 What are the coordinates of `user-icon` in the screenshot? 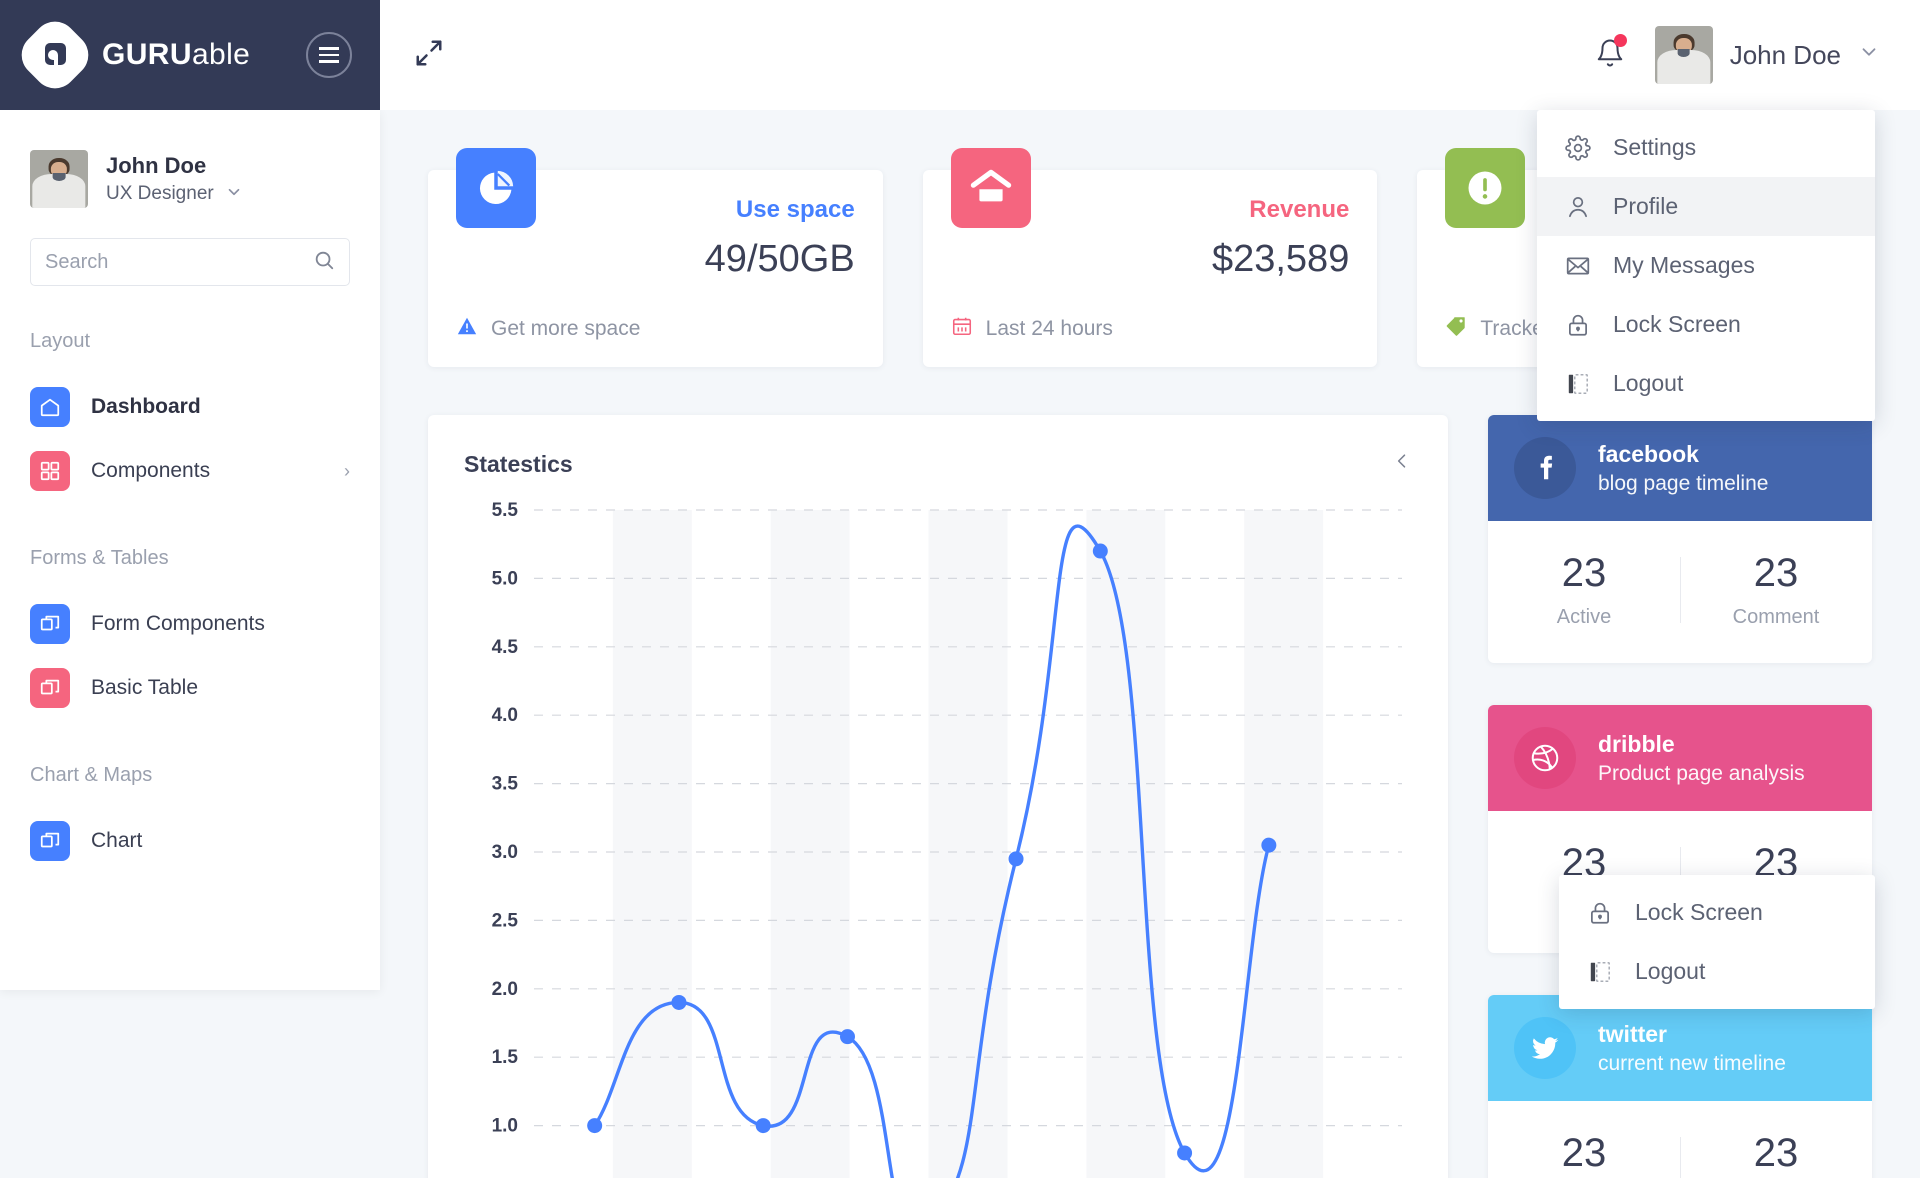 It's located at (1578, 207).